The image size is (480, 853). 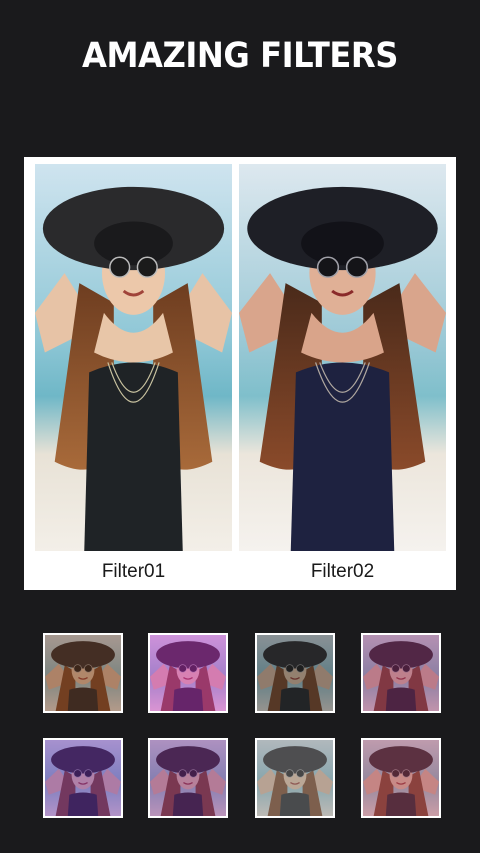 I want to click on filter-thumbnail-violet, so click(x=83, y=778).